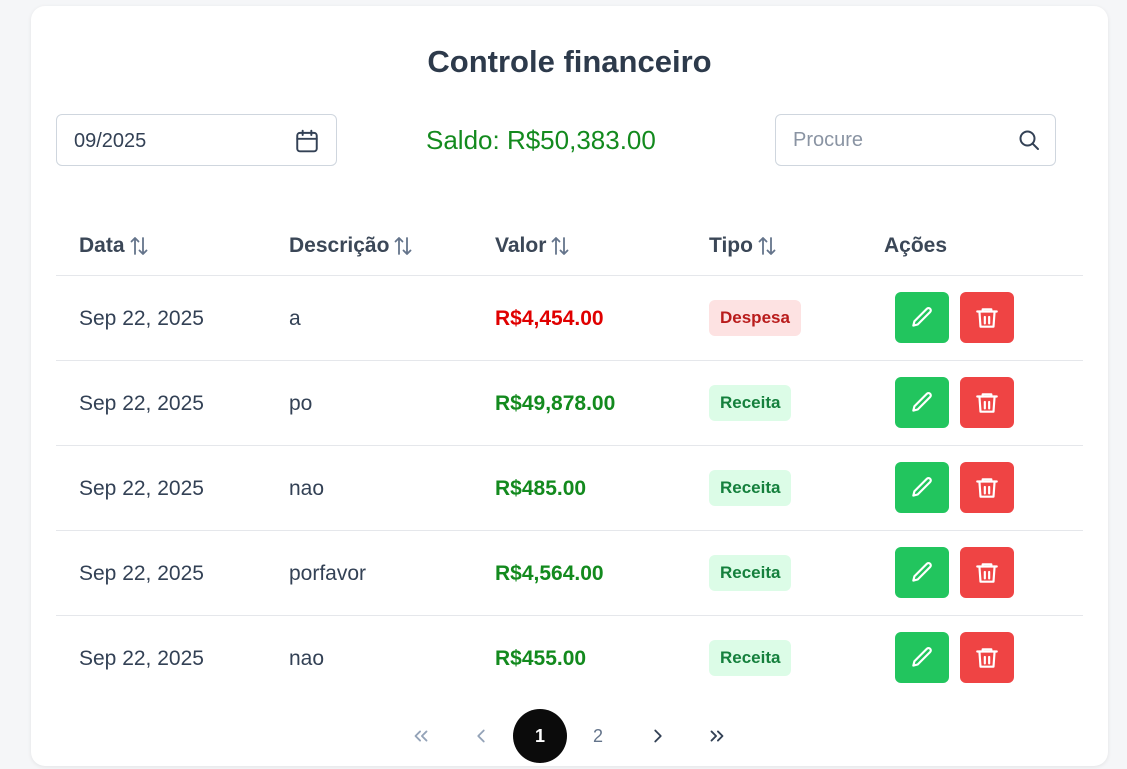 This screenshot has width=1127, height=769. Describe the element at coordinates (555, 403) in the screenshot. I see `cell-value: R$49,878.00` at that location.